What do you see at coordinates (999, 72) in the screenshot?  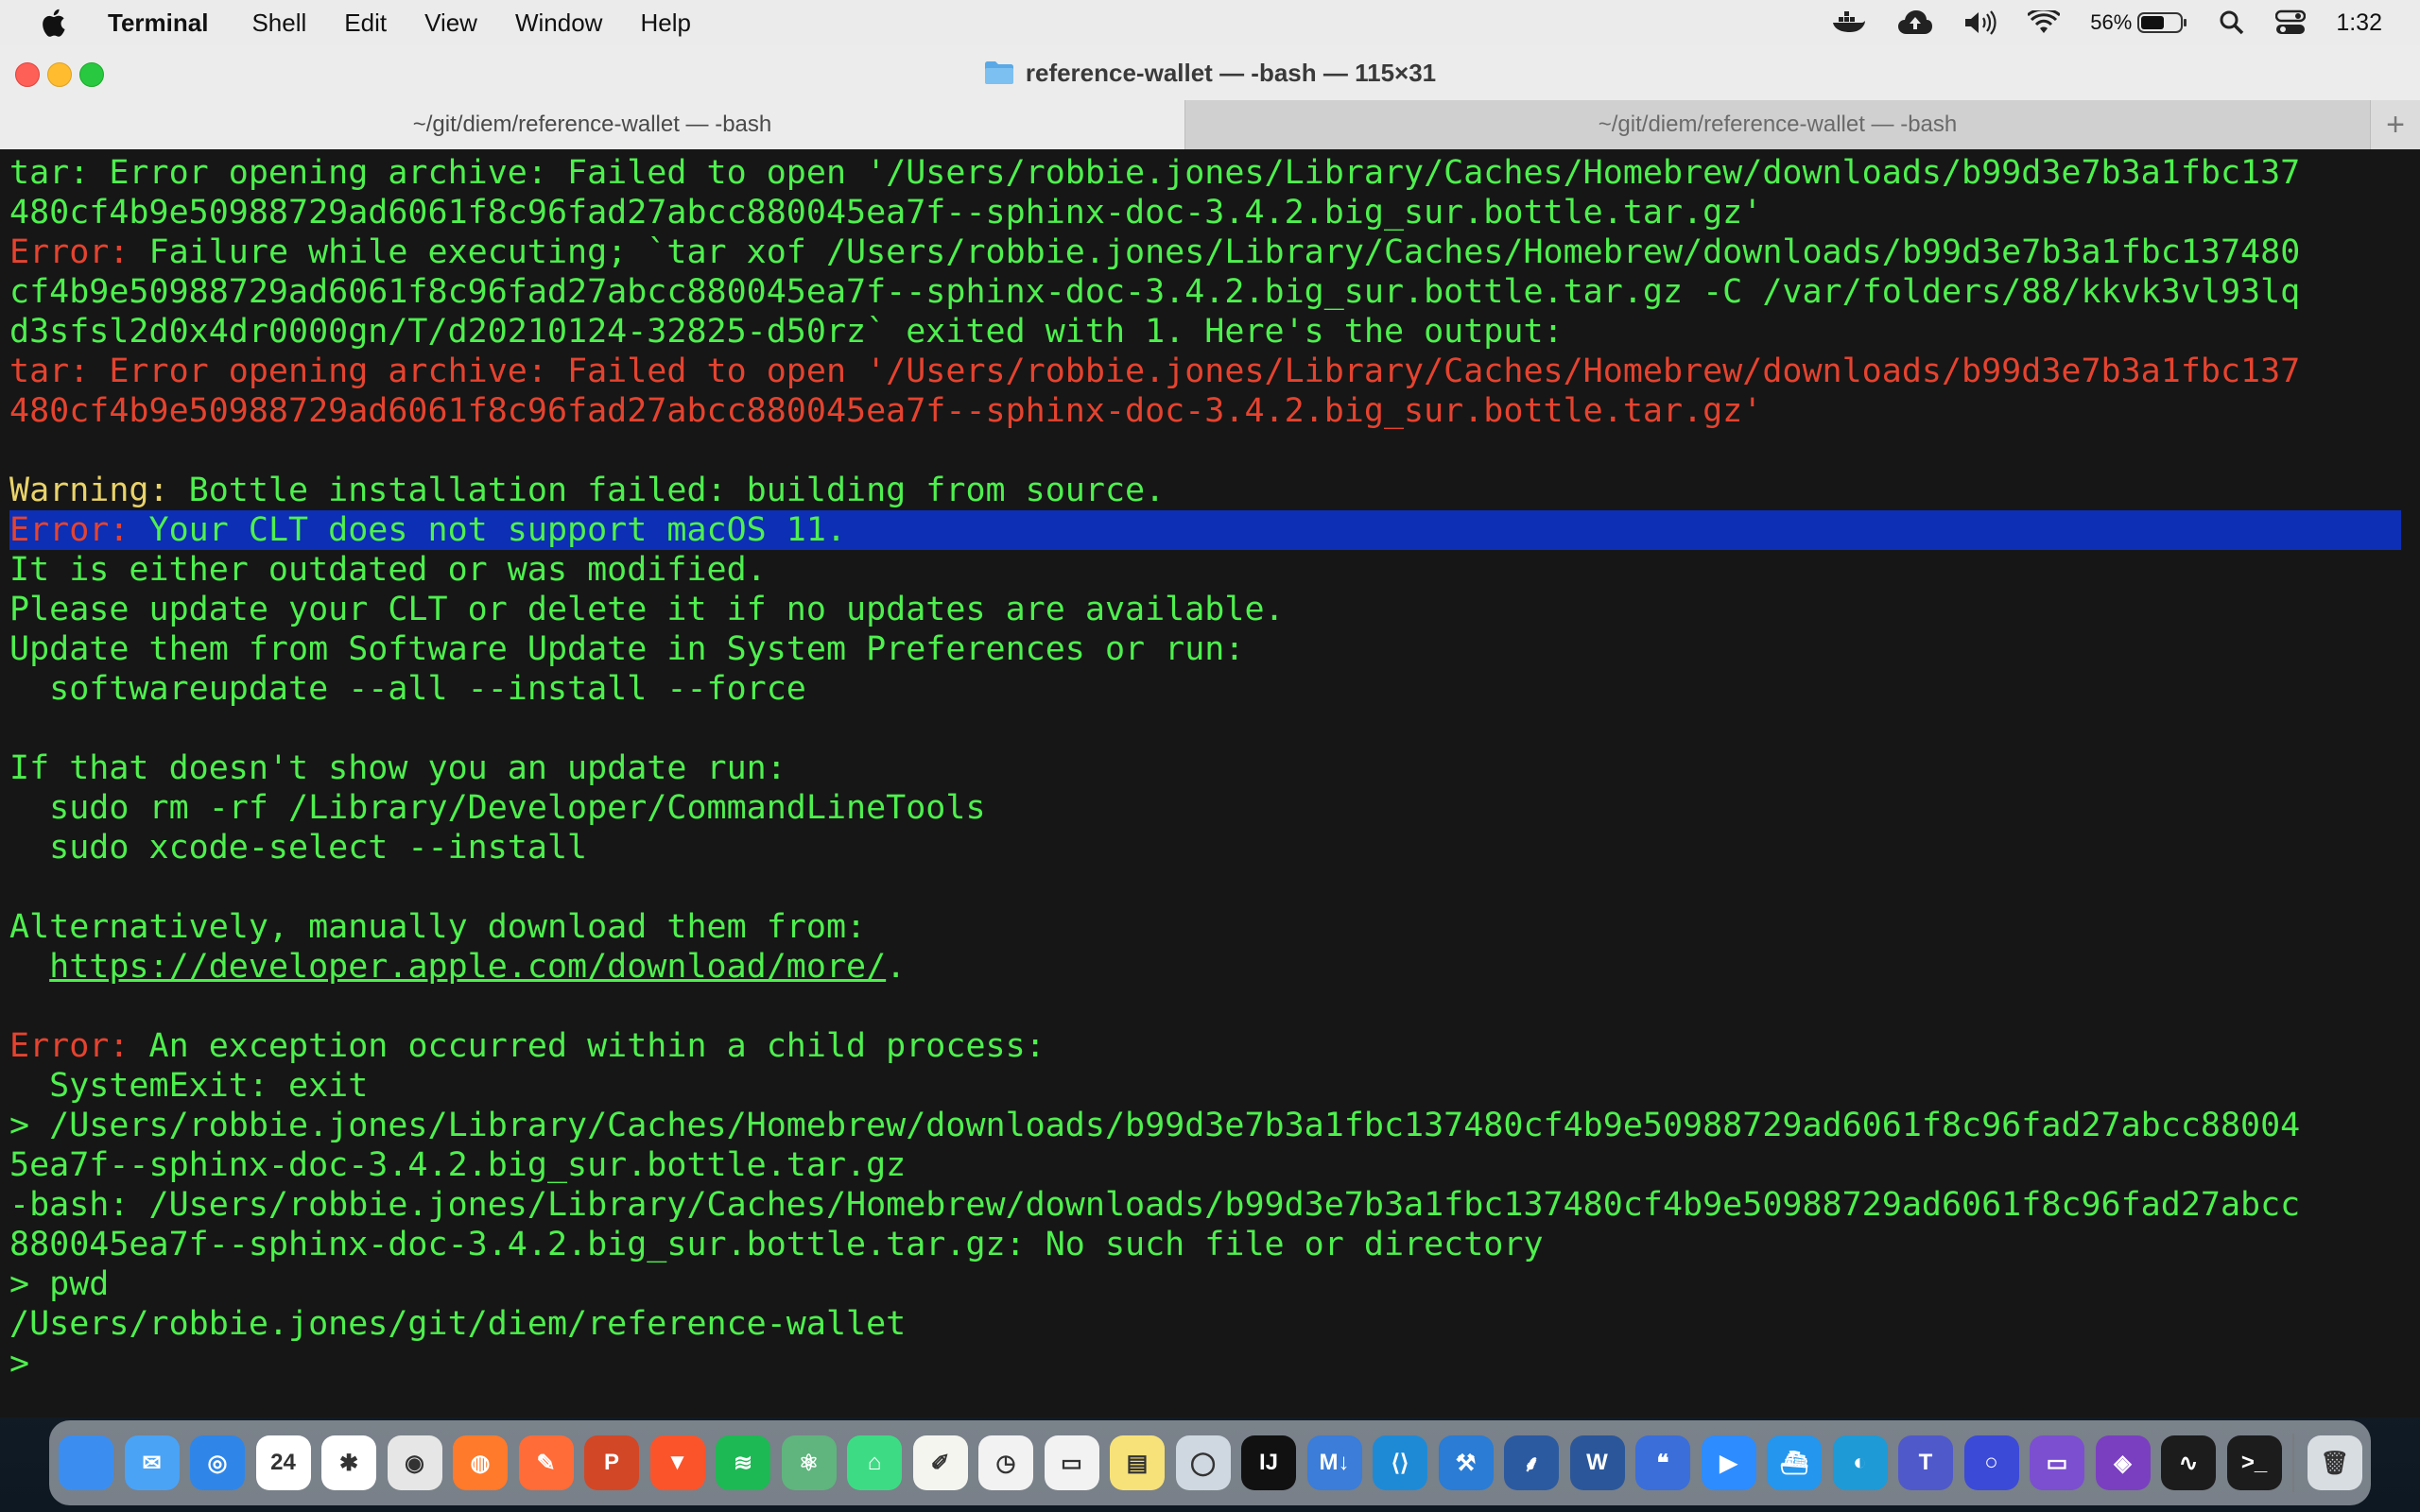 I see `folder-icon` at bounding box center [999, 72].